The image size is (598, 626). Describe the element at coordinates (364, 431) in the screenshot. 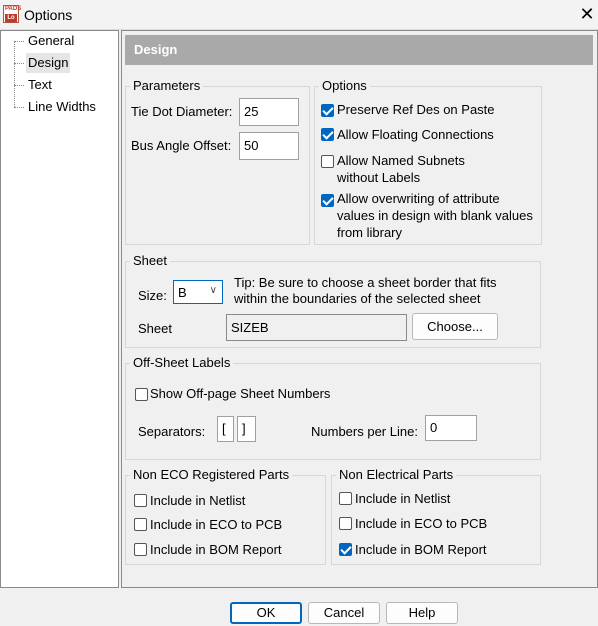

I see `numbers-per-line-label: Numbers per Line:` at that location.